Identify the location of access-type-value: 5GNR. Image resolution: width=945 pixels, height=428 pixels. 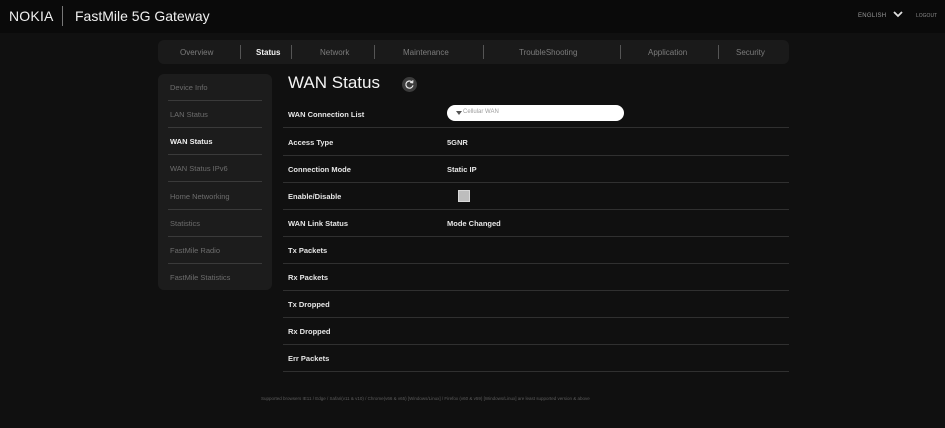
(457, 142).